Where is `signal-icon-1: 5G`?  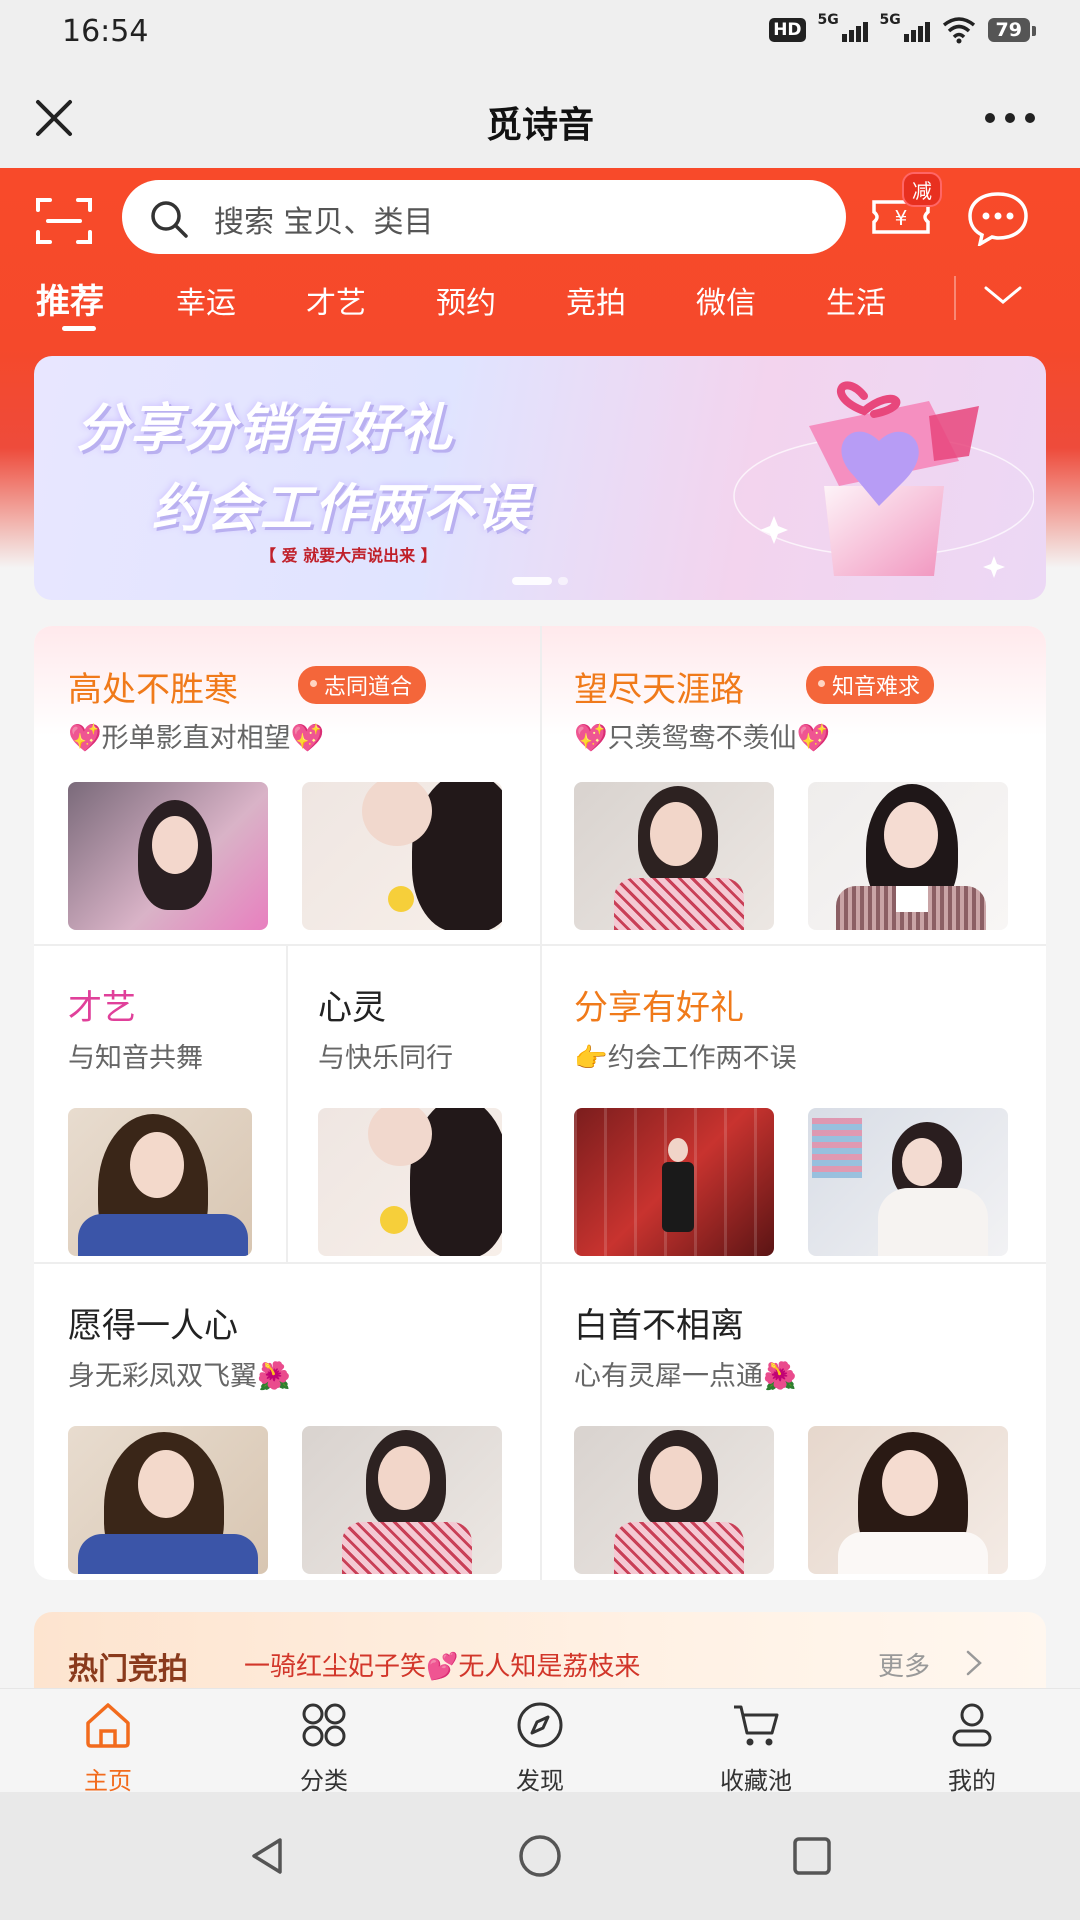 signal-icon-1: 5G is located at coordinates (843, 28).